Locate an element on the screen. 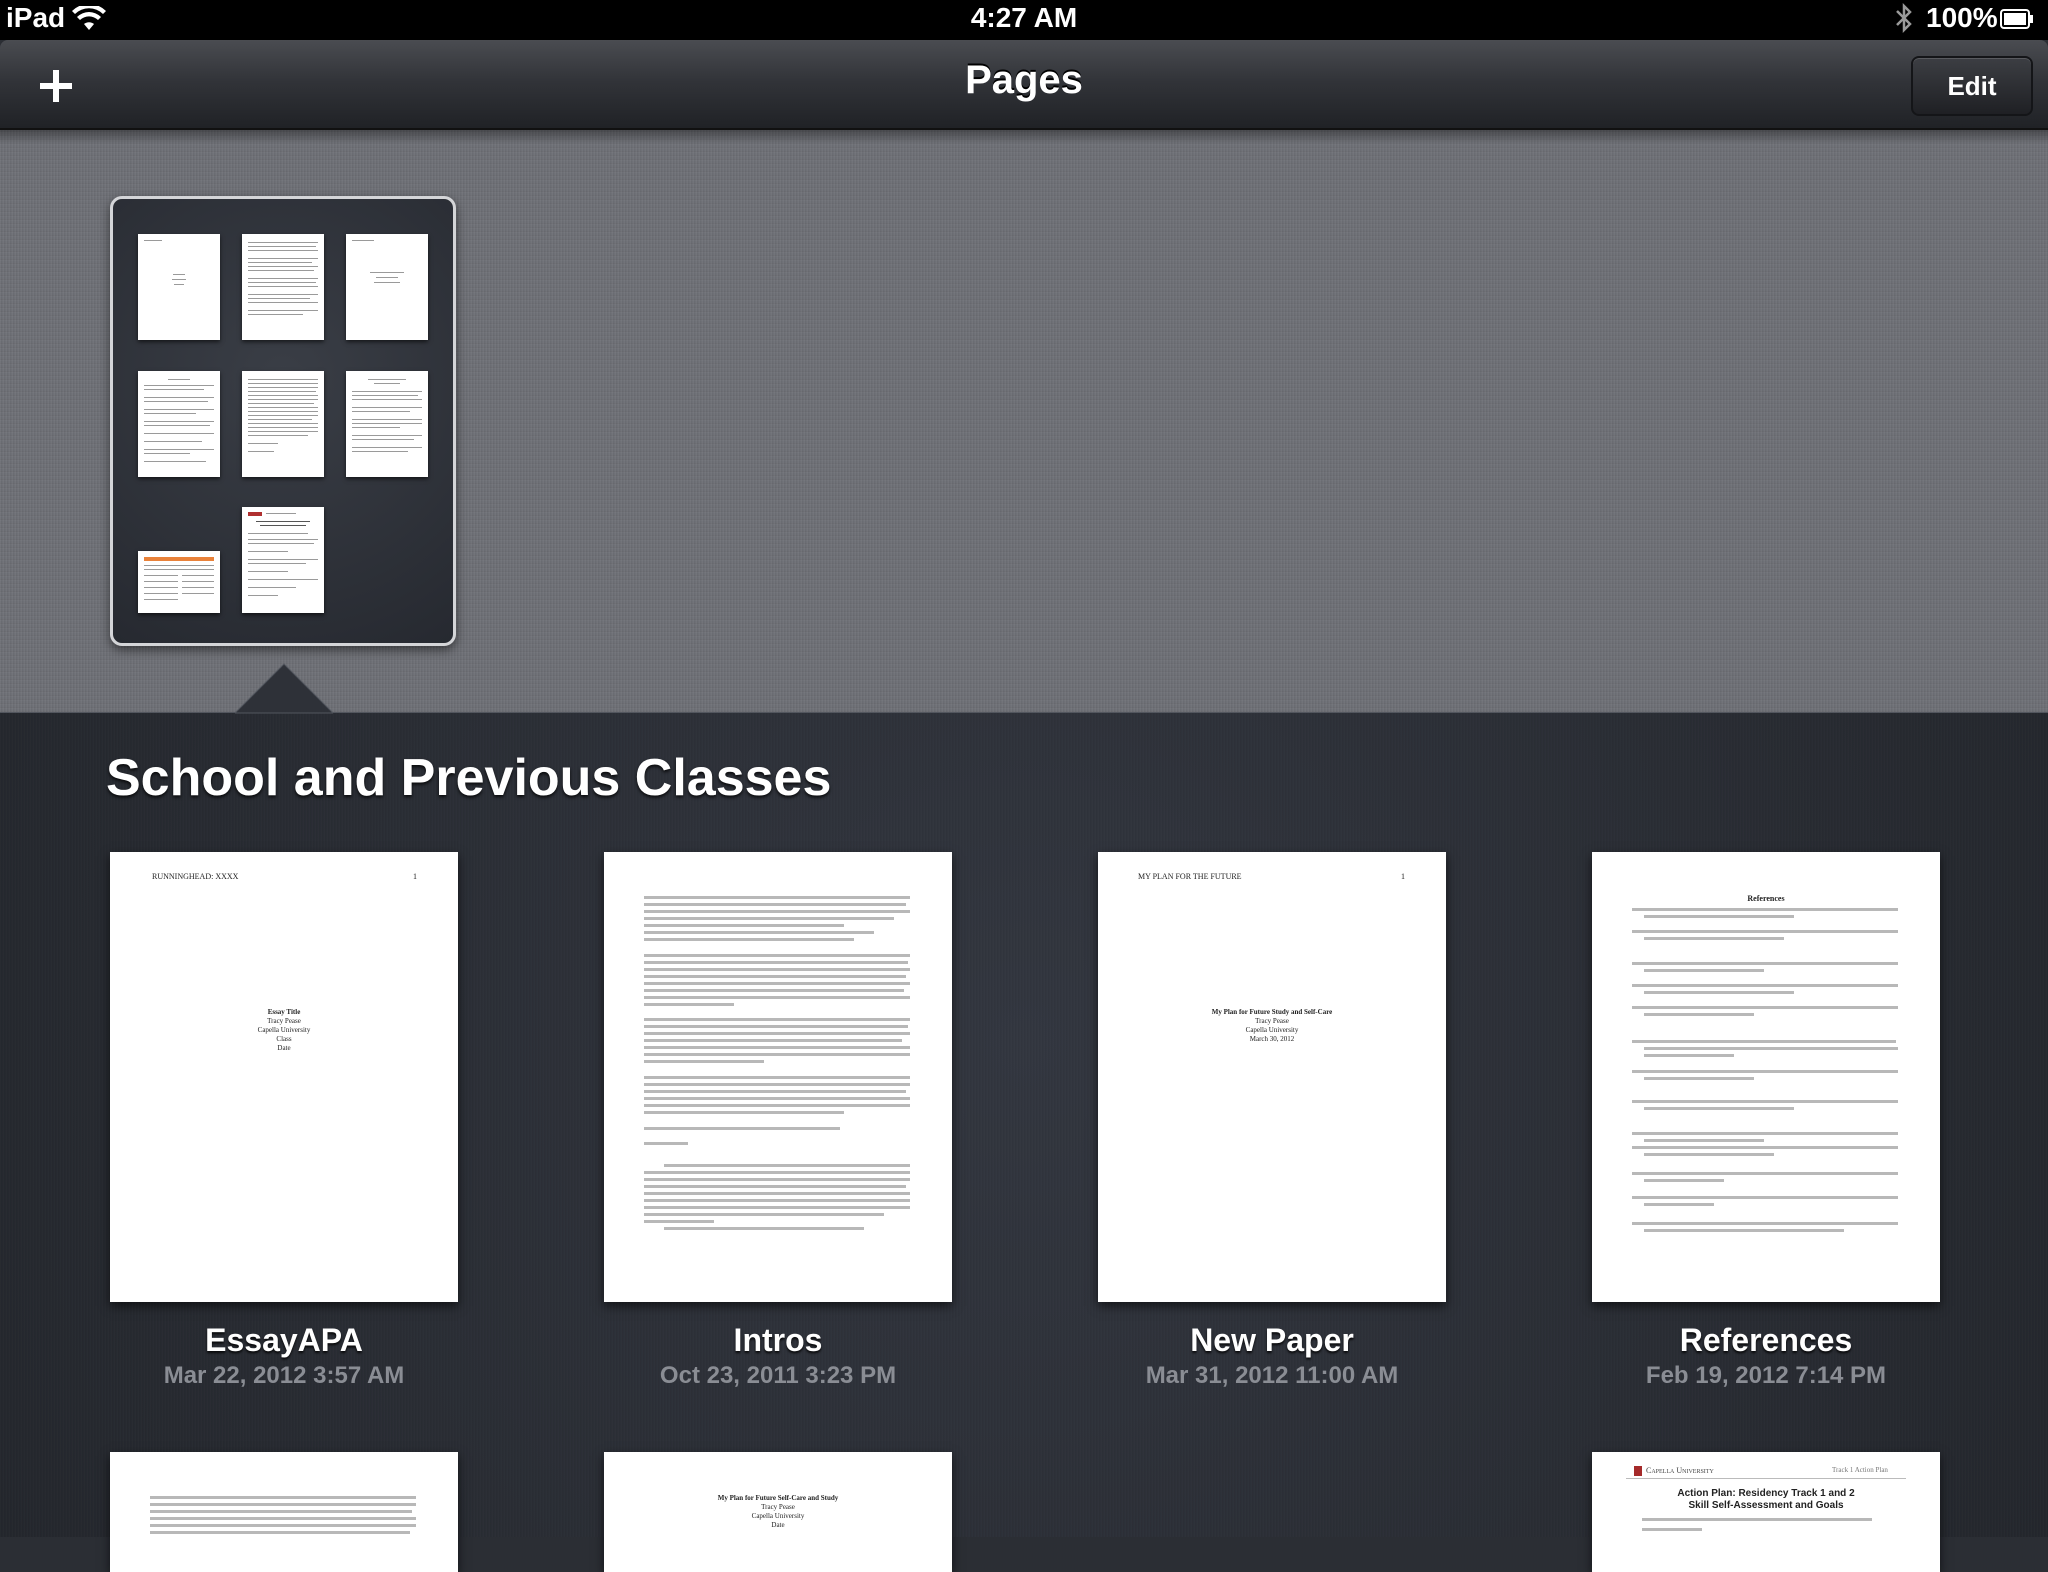  open-folder-preview is located at coordinates (283, 421).